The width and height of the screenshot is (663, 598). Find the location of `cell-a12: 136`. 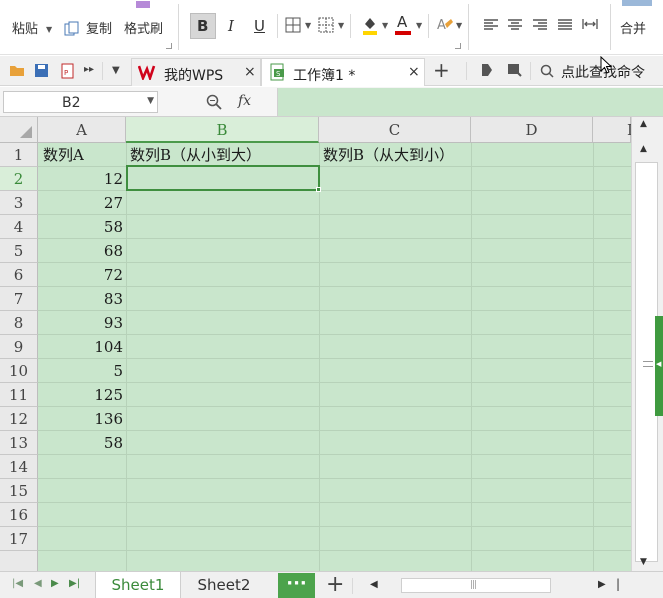

cell-a12: 136 is located at coordinates (82, 419).